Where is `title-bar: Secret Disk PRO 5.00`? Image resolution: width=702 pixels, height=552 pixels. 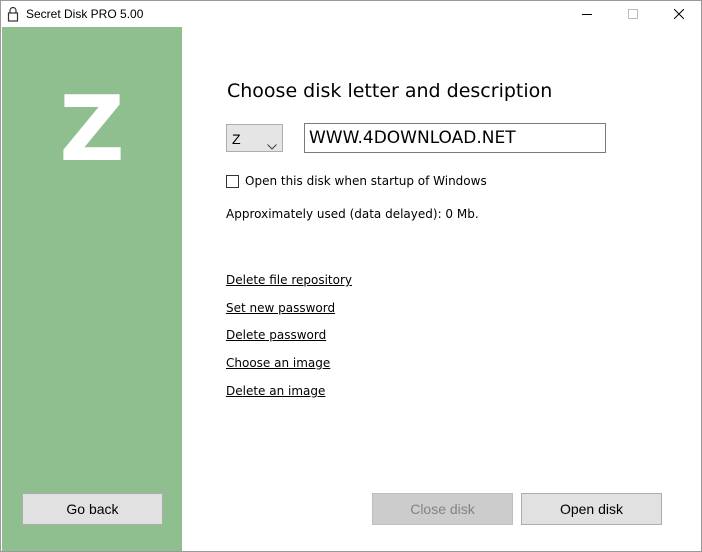 title-bar: Secret Disk PRO 5.00 is located at coordinates (351, 14).